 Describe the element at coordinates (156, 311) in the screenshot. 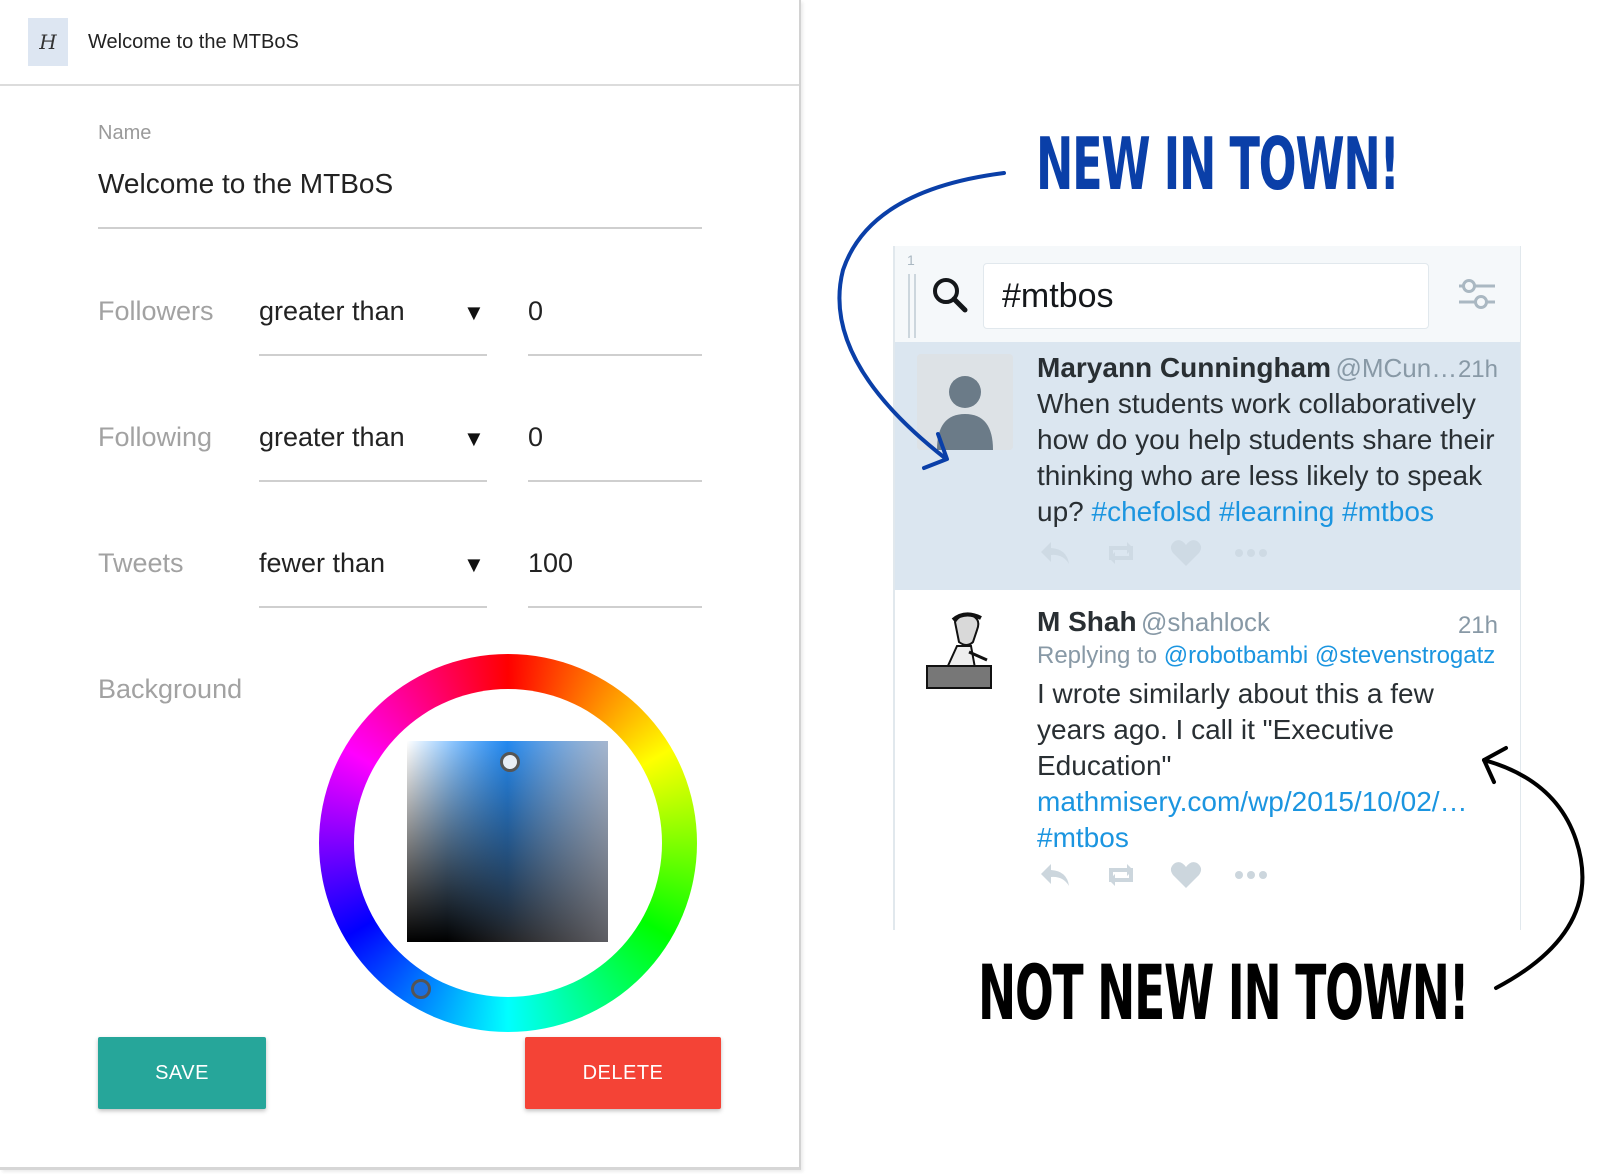

I see `followers-label: Followers` at that location.